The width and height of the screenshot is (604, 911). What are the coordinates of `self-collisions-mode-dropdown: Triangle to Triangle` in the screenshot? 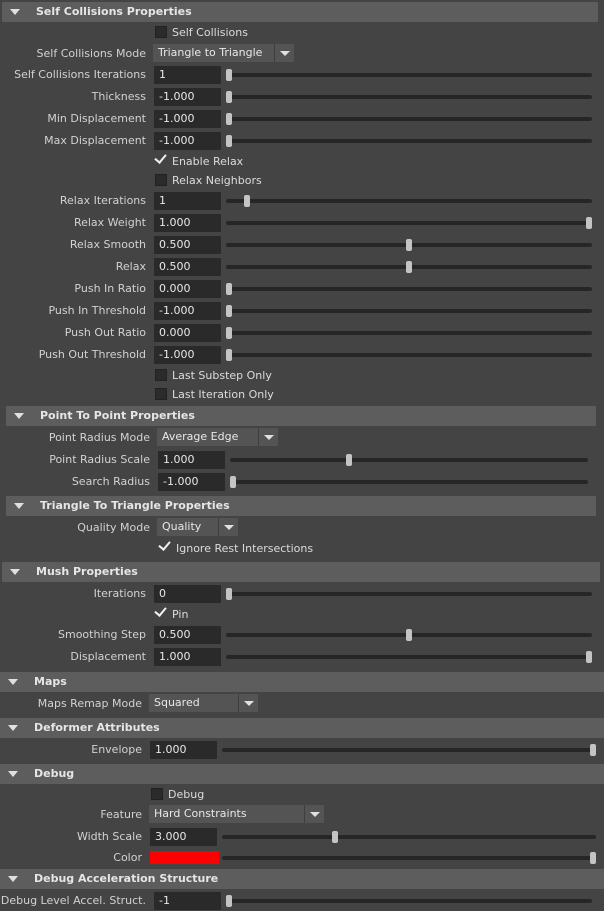 It's located at (223, 53).